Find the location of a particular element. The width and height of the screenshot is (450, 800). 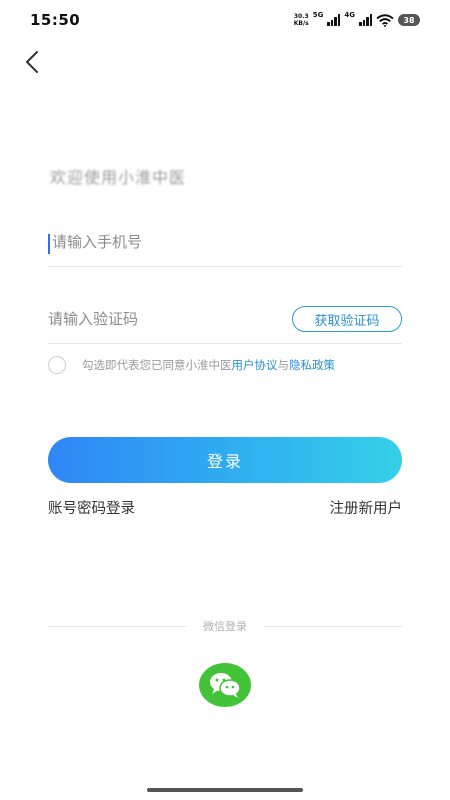

home-indicator is located at coordinates (225, 790).